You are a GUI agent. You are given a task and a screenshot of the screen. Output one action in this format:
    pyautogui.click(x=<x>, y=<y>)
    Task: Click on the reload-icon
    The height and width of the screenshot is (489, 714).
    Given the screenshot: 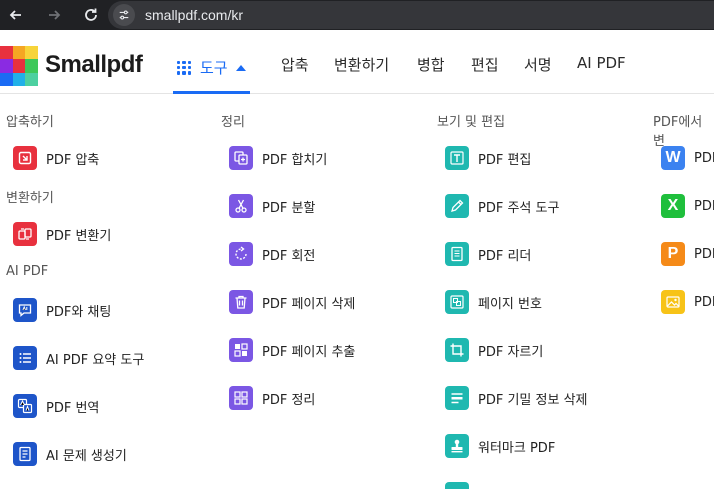 What is the action you would take?
    pyautogui.click(x=91, y=15)
    